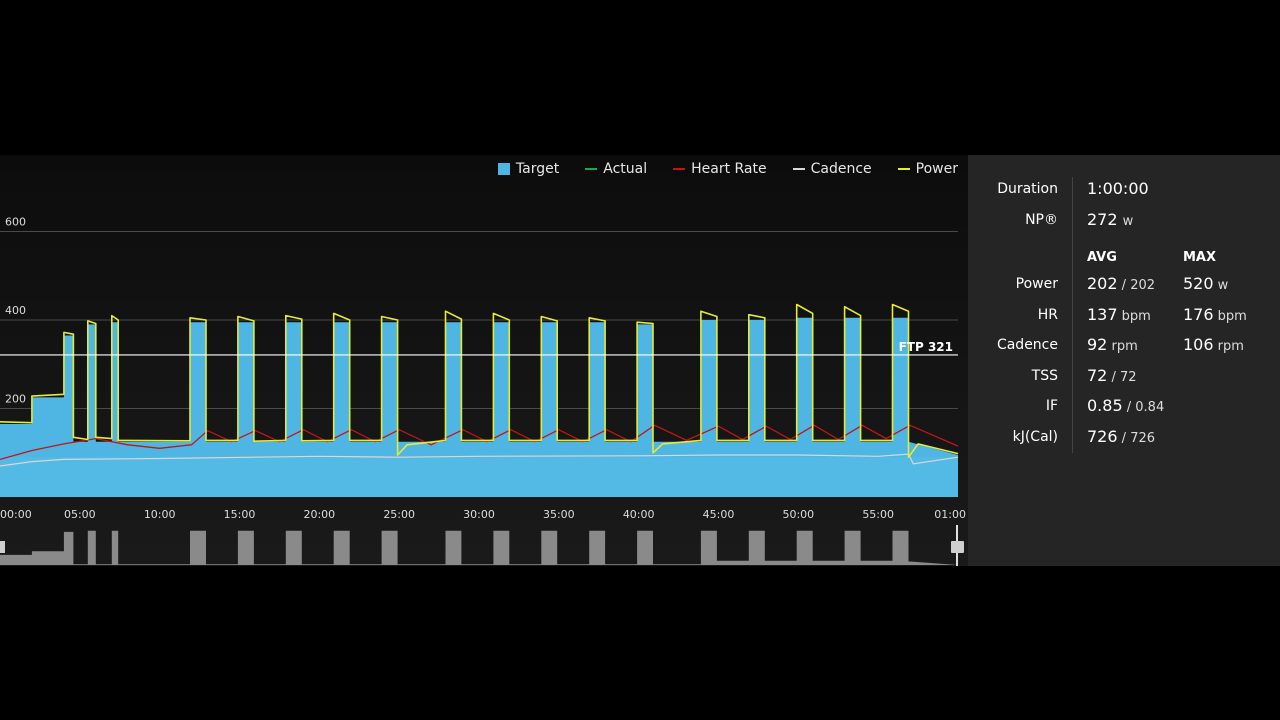  I want to click on stat-max-hr: 176 bpm, so click(1215, 314).